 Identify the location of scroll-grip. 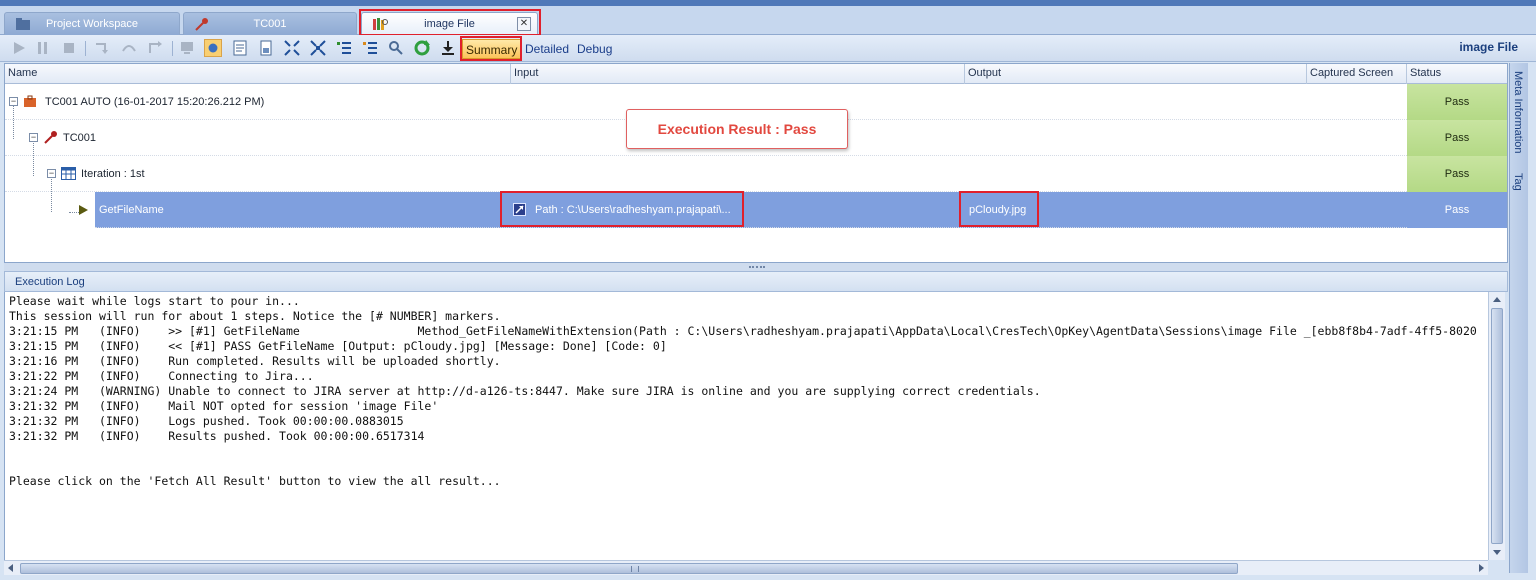
(635, 569).